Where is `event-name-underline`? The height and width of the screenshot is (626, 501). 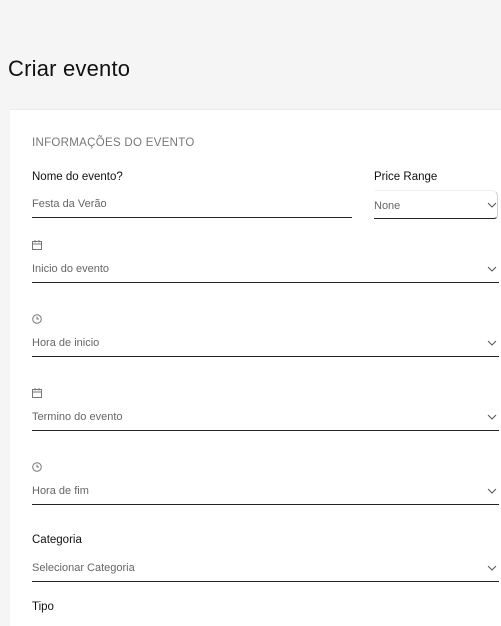
event-name-underline is located at coordinates (192, 217).